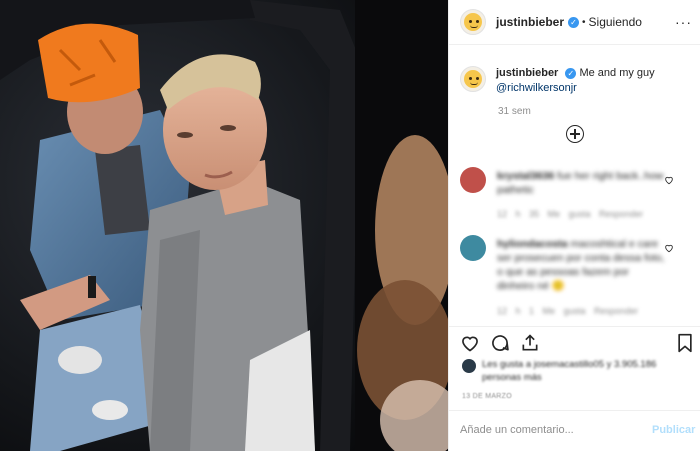  What do you see at coordinates (525, 176) in the screenshot?
I see `comment-username: krystal3636` at bounding box center [525, 176].